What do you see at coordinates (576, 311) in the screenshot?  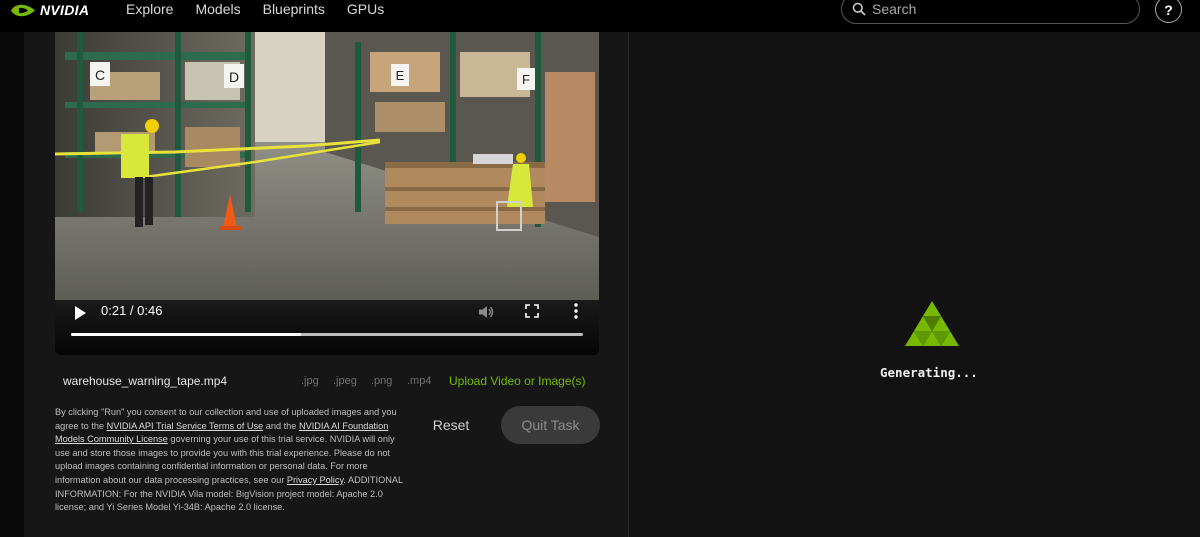 I see `more-options-icon` at bounding box center [576, 311].